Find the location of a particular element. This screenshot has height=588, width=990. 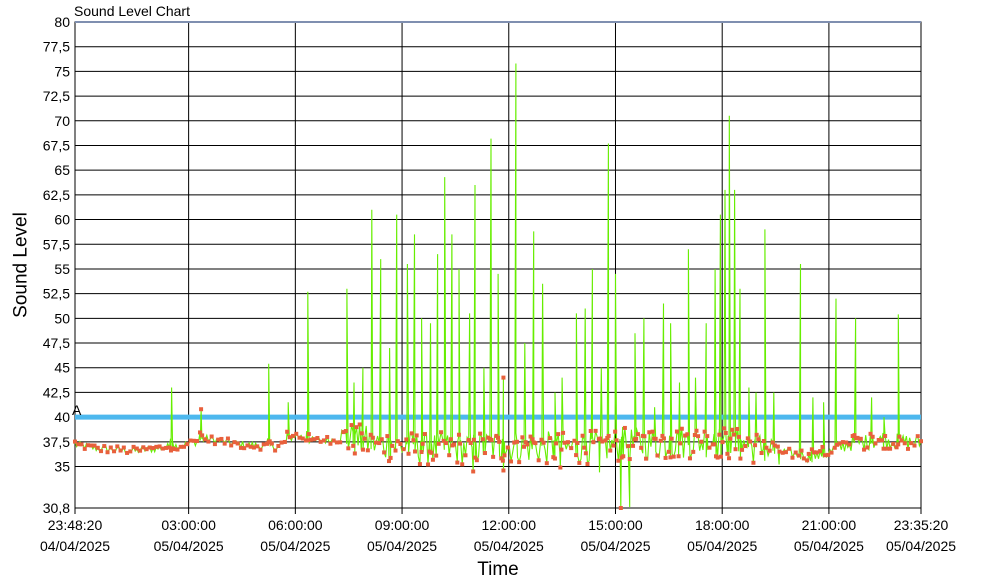

y-tick-label: 77,5 is located at coordinates (56, 47).